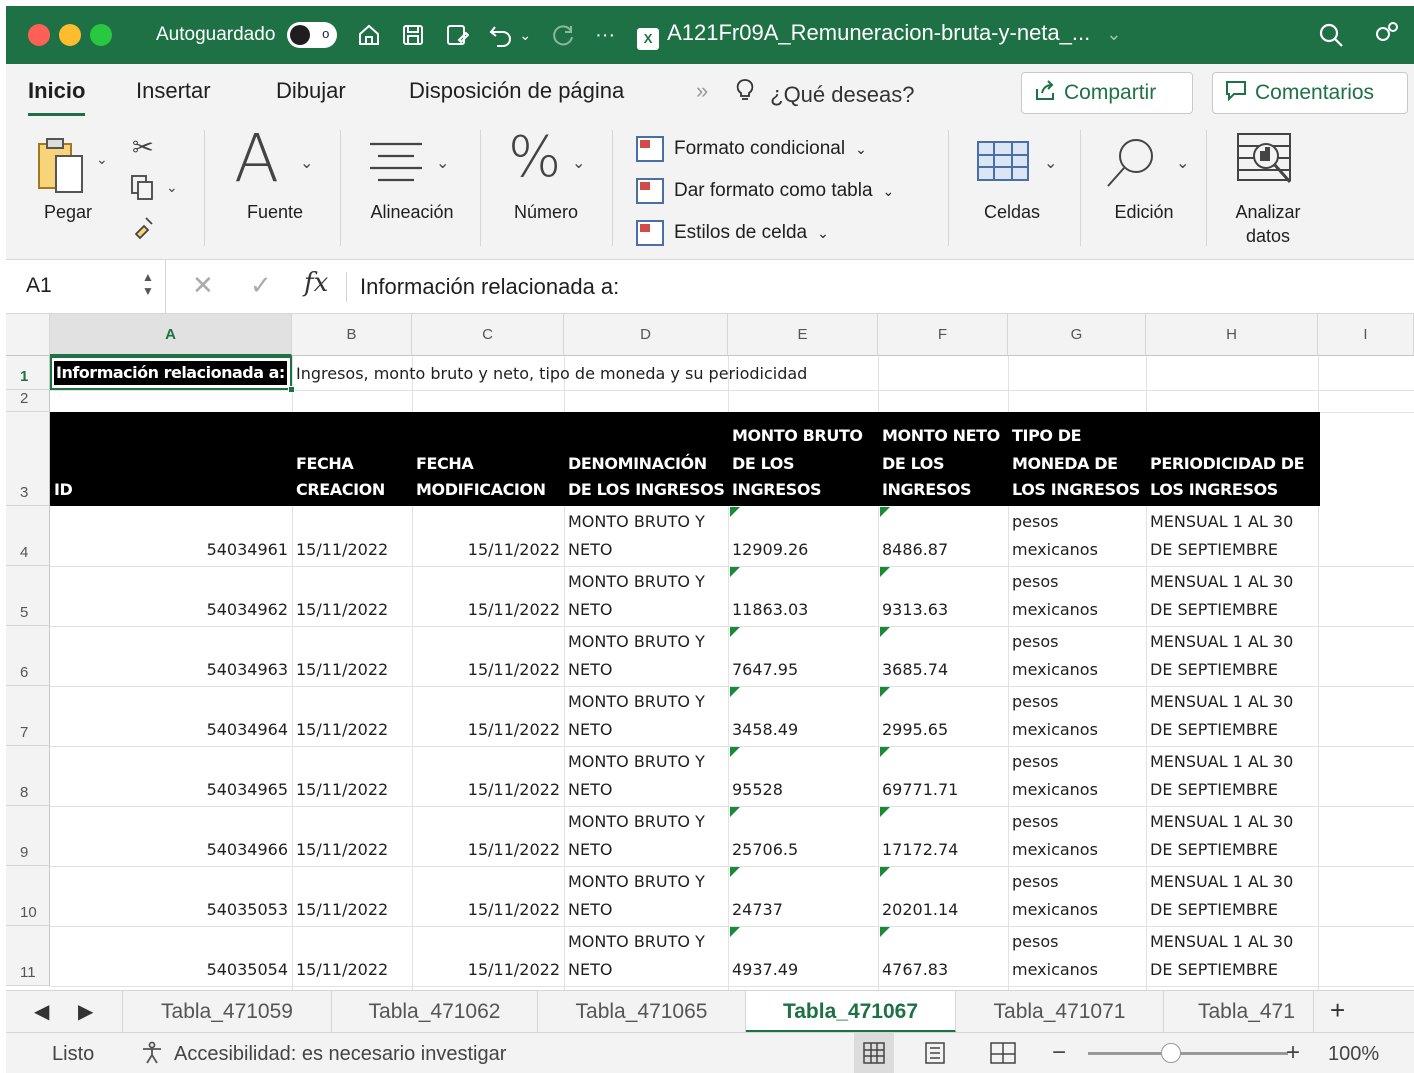 The height and width of the screenshot is (1073, 1414). I want to click on next-sheet-icon: ▶, so click(85, 1011).